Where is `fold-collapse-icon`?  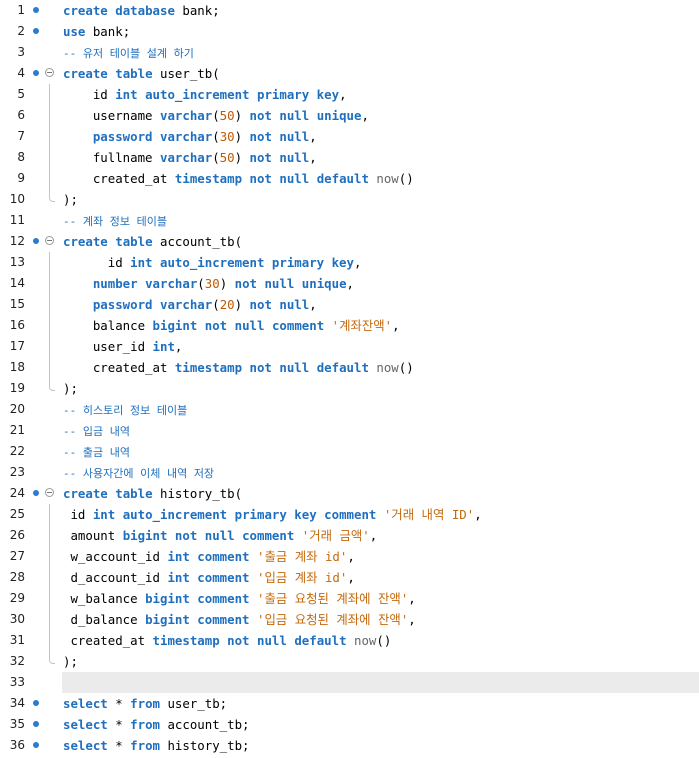 fold-collapse-icon is located at coordinates (49, 240).